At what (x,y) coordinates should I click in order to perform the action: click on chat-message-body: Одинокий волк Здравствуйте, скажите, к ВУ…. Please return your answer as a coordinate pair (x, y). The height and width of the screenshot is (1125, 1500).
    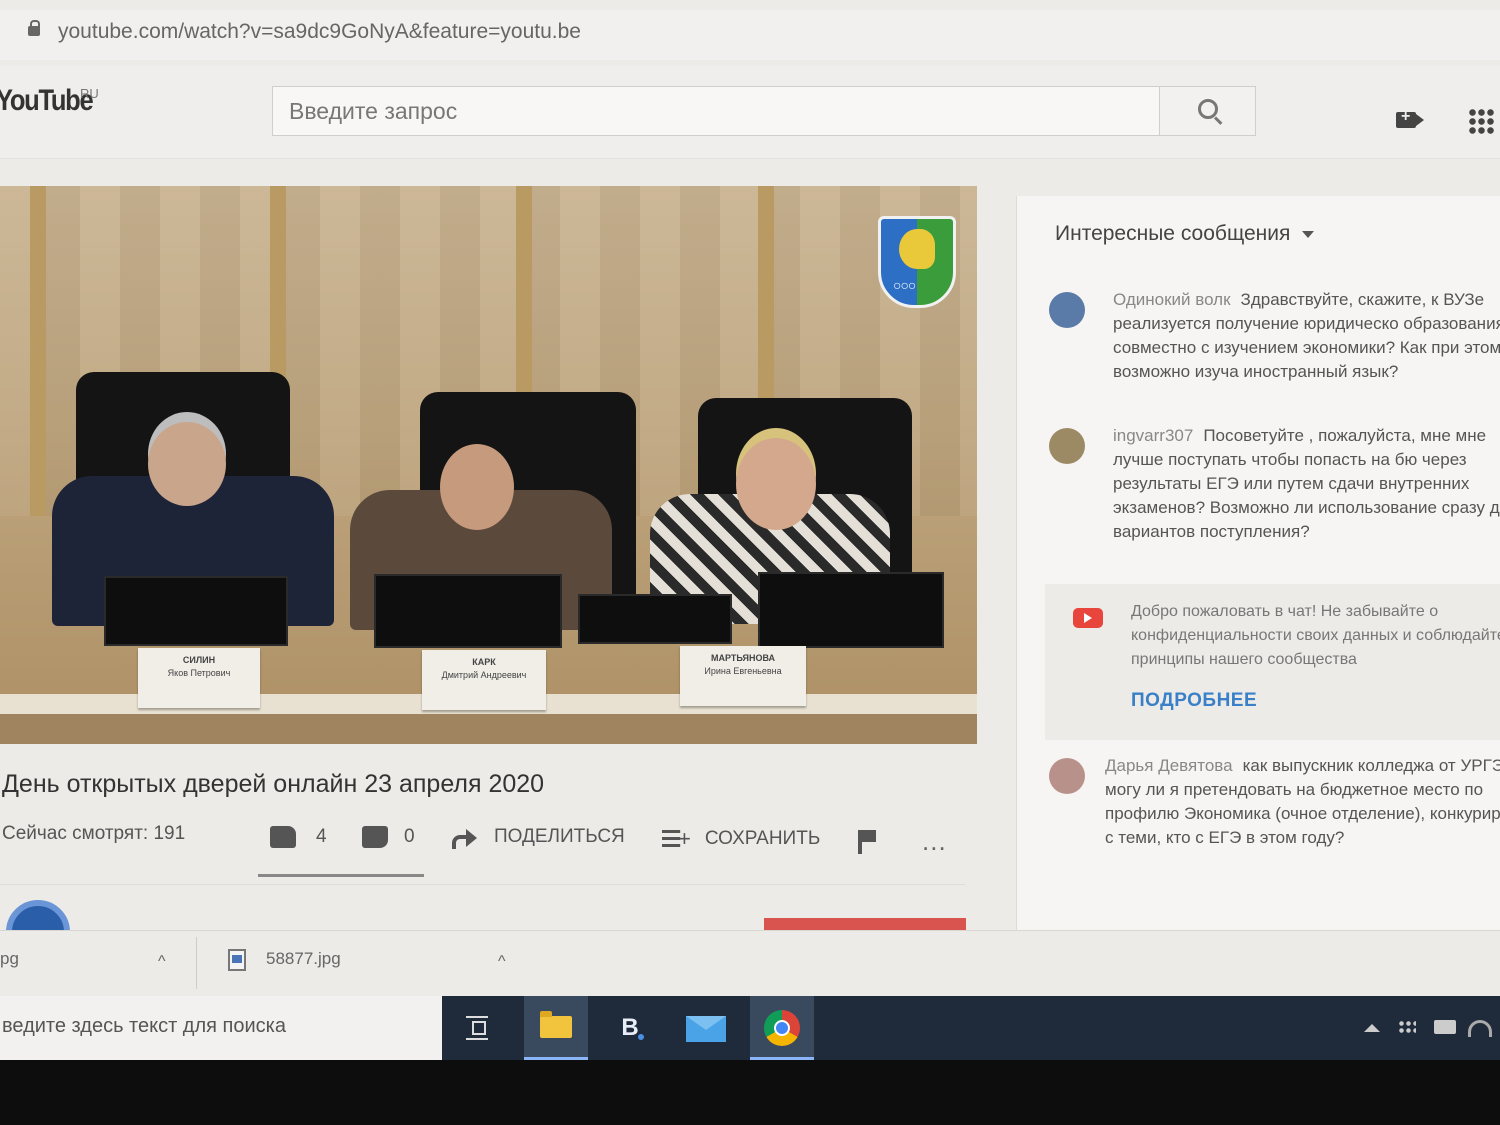
    Looking at the image, I should click on (1306, 336).